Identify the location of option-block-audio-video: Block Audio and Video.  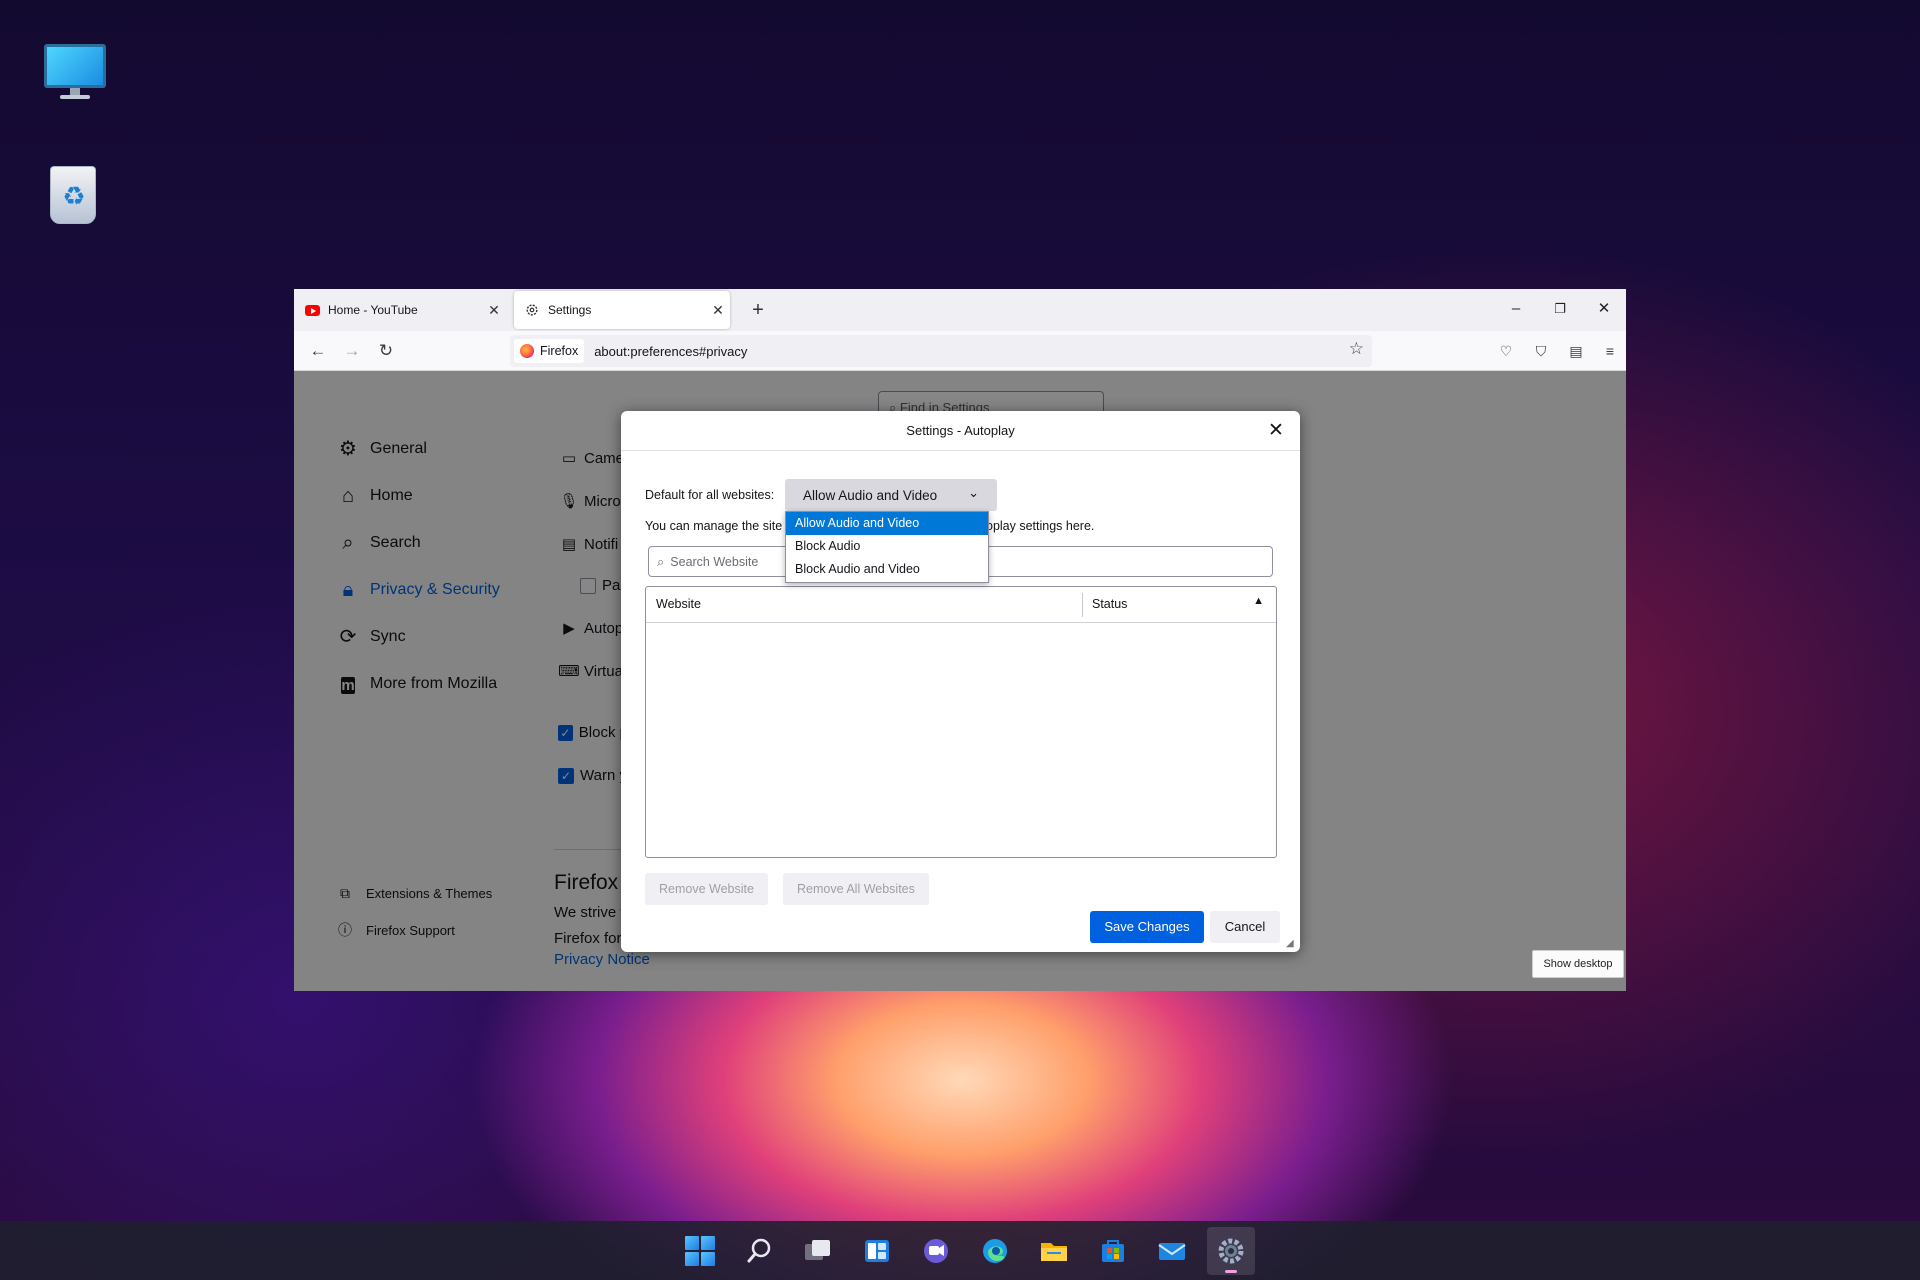
(887, 569).